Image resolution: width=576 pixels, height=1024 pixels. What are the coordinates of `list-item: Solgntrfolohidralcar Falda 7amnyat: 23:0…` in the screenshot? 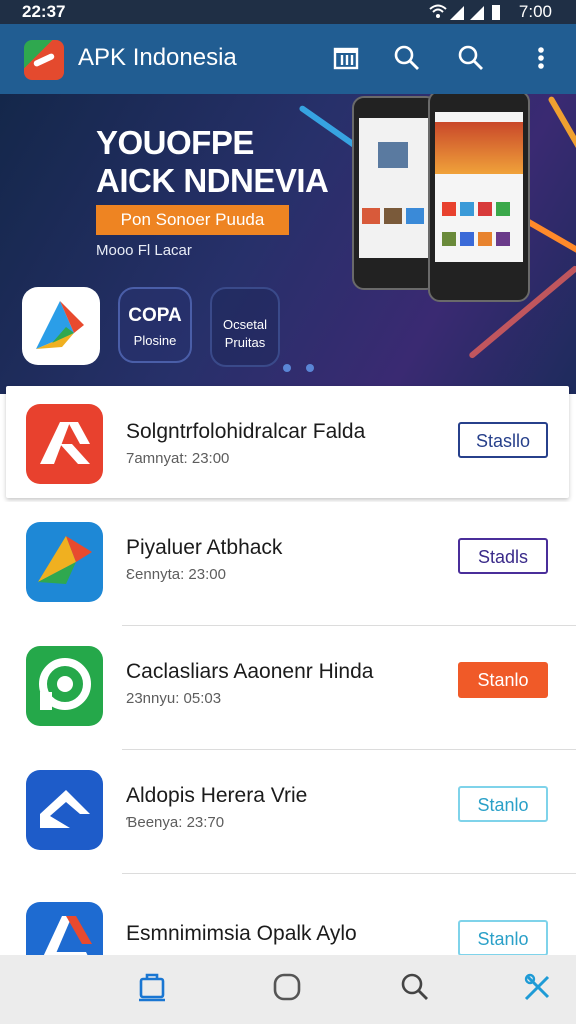 It's located at (287, 442).